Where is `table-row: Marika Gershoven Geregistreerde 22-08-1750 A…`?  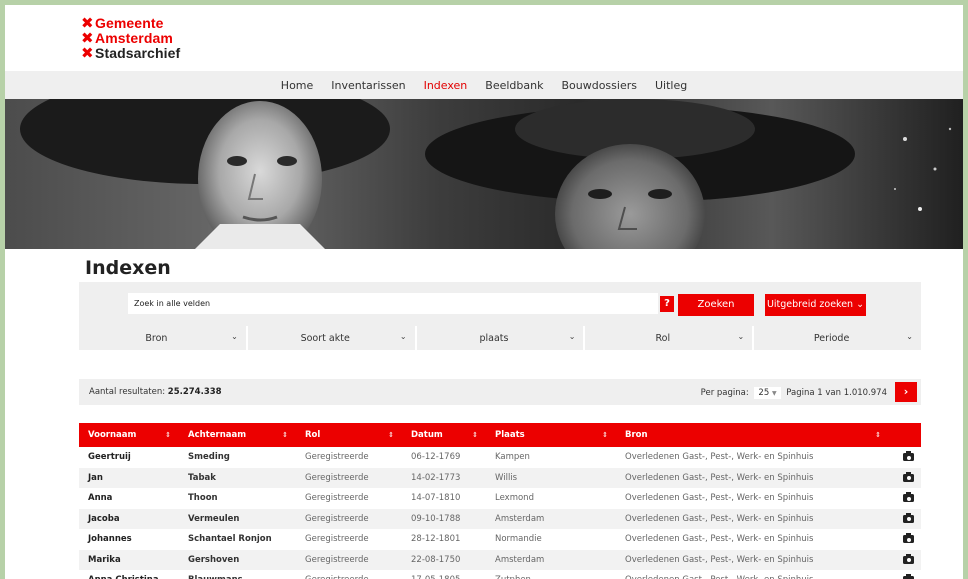 table-row: Marika Gershoven Geregistreerde 22-08-1750 A… is located at coordinates (500, 560).